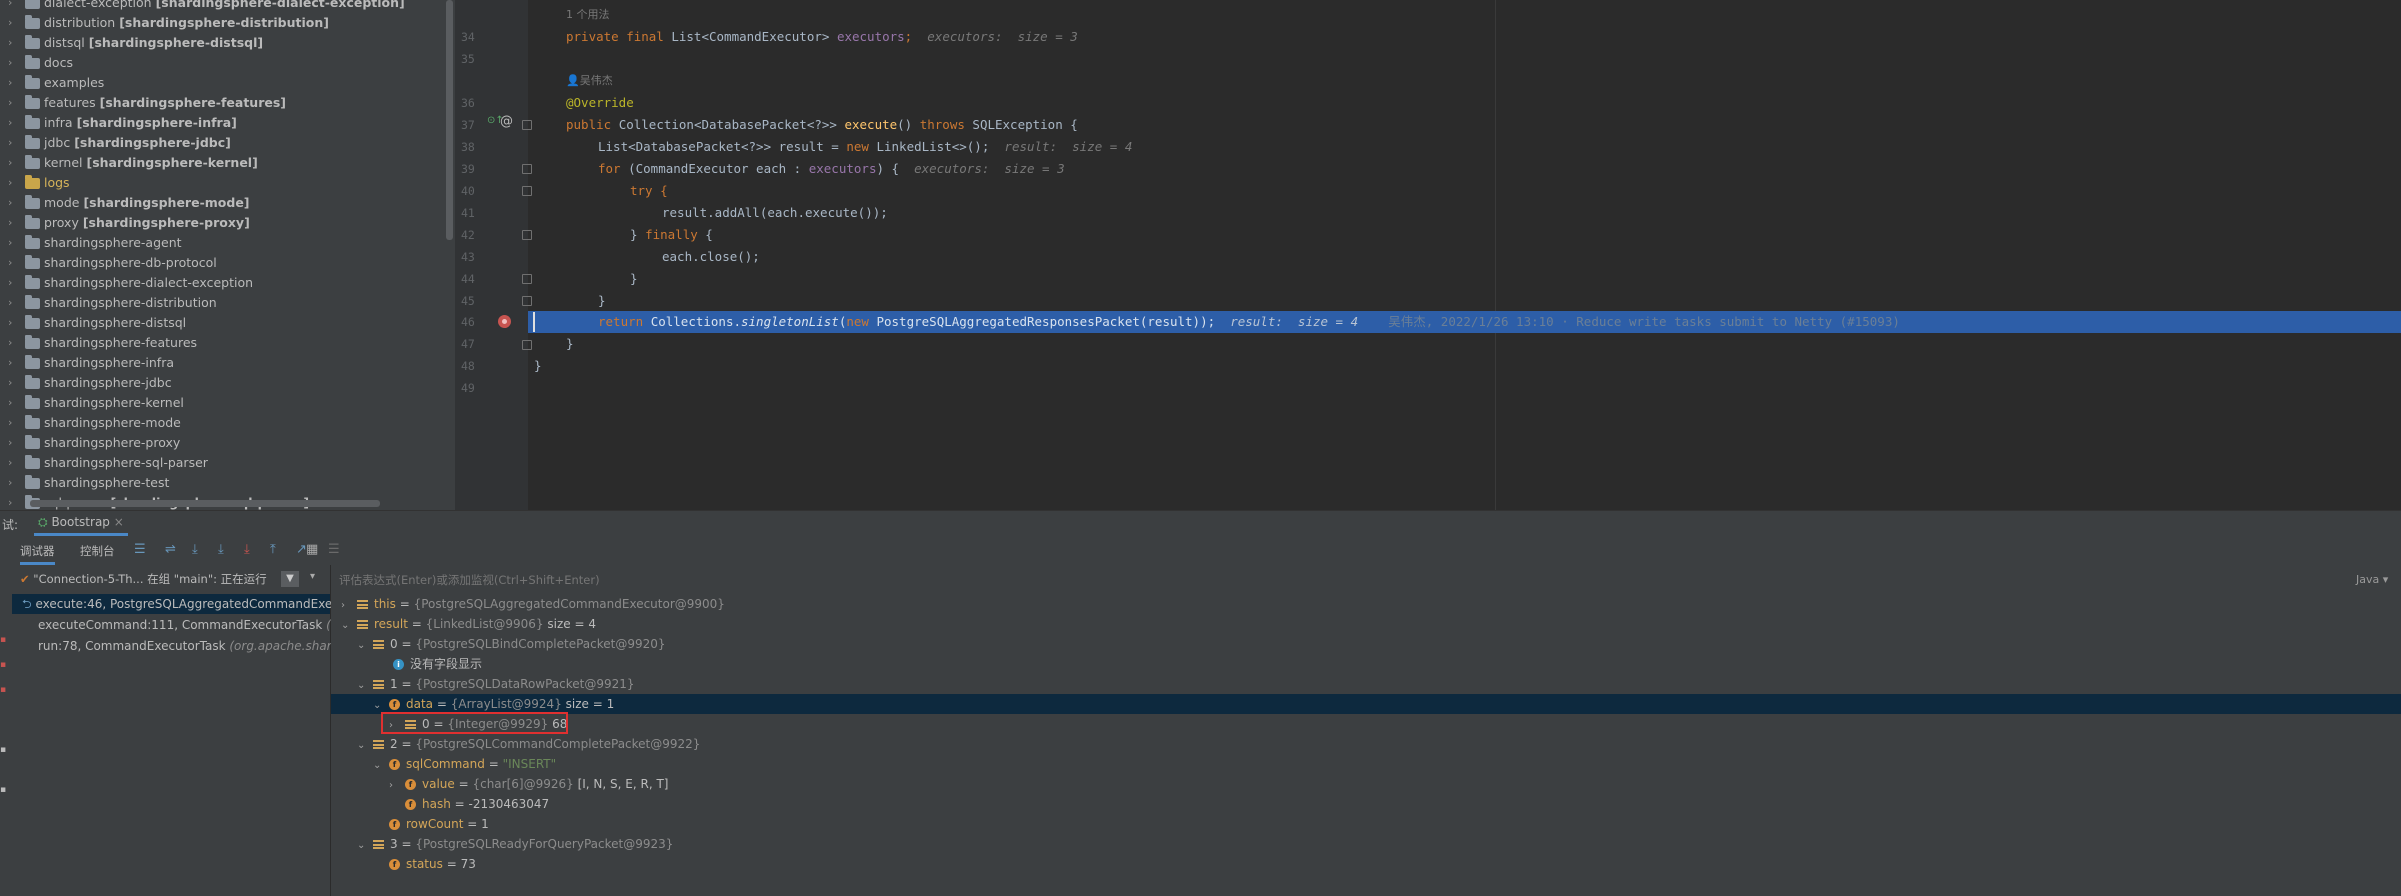 The height and width of the screenshot is (896, 2401). What do you see at coordinates (2372, 579) in the screenshot?
I see `language-selector: Java ▾` at bounding box center [2372, 579].